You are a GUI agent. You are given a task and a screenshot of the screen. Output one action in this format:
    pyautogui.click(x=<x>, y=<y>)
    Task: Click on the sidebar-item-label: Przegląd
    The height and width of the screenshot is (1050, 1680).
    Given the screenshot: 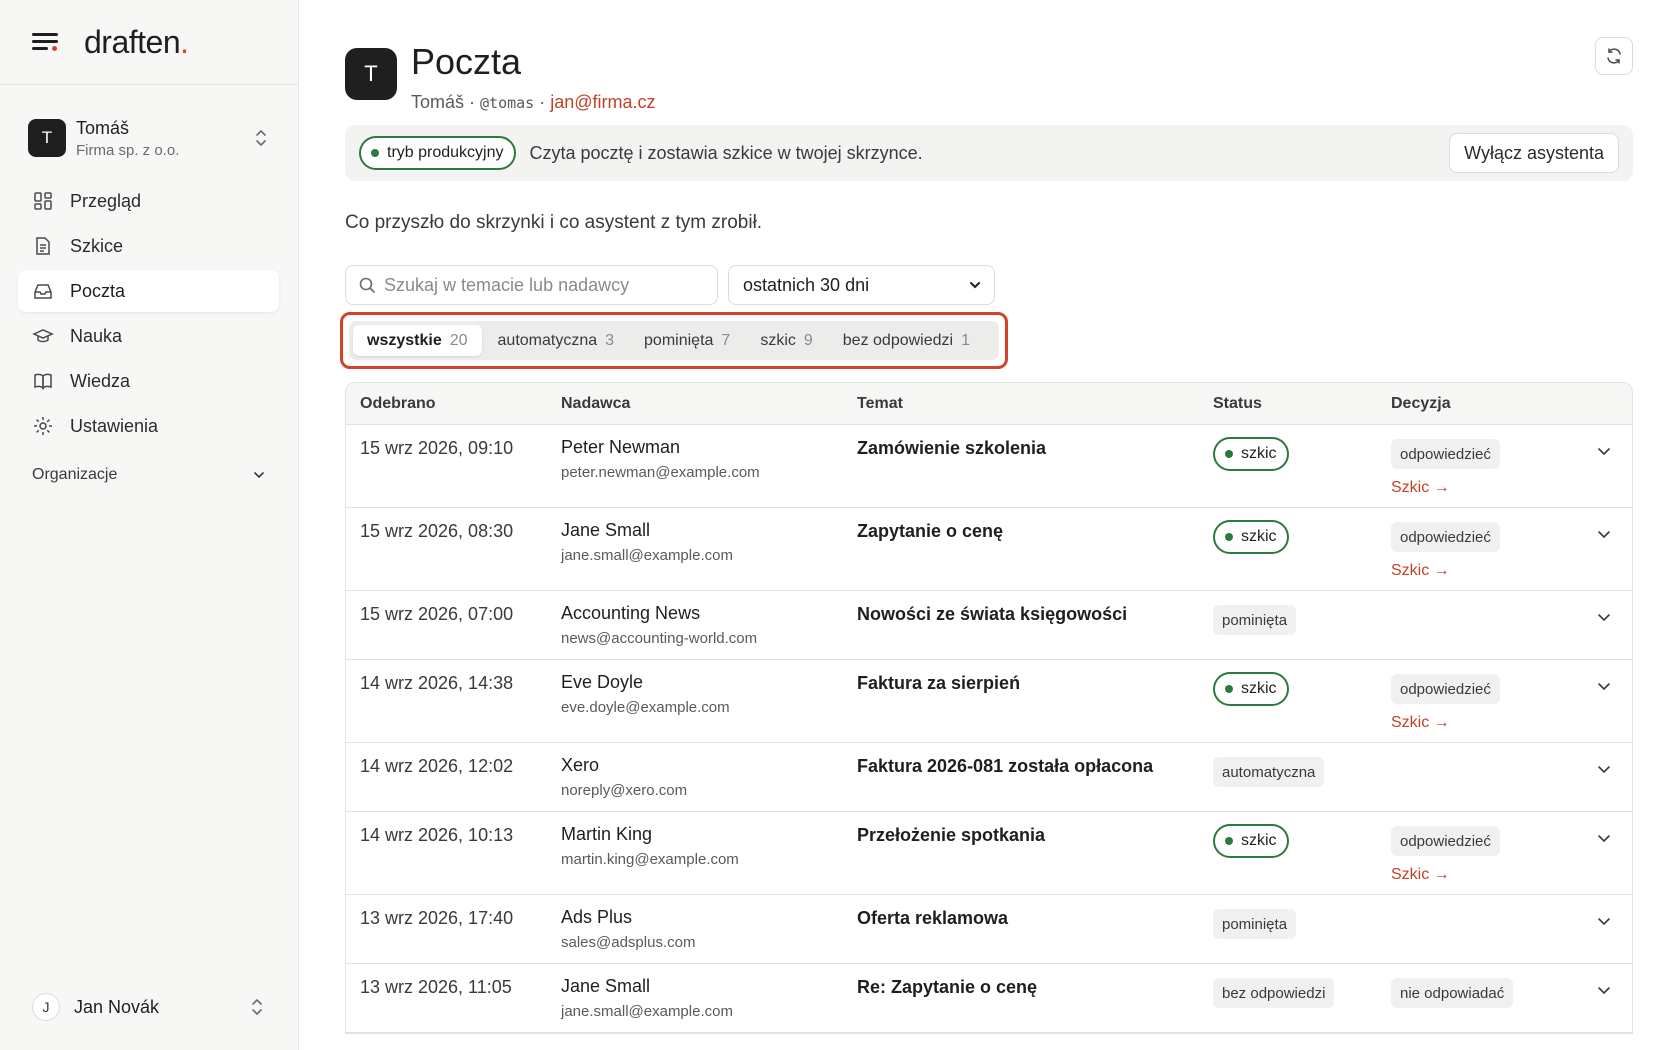 What is the action you would take?
    pyautogui.click(x=106, y=200)
    